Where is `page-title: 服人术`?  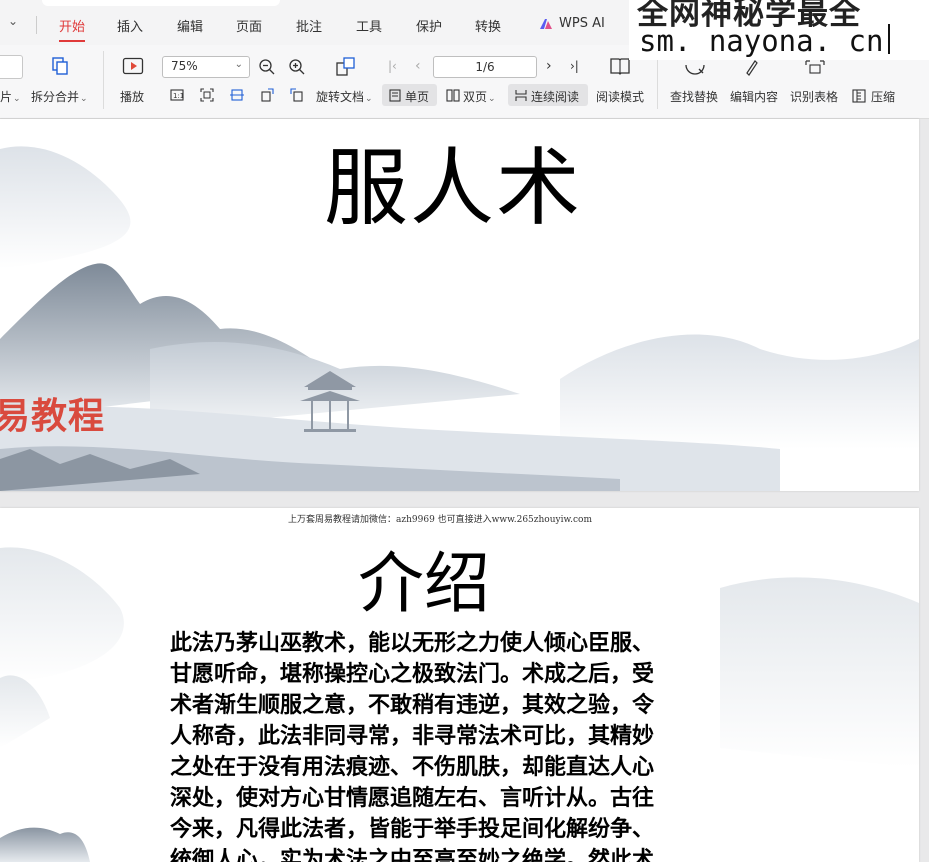 page-title: 服人术 is located at coordinates (452, 188).